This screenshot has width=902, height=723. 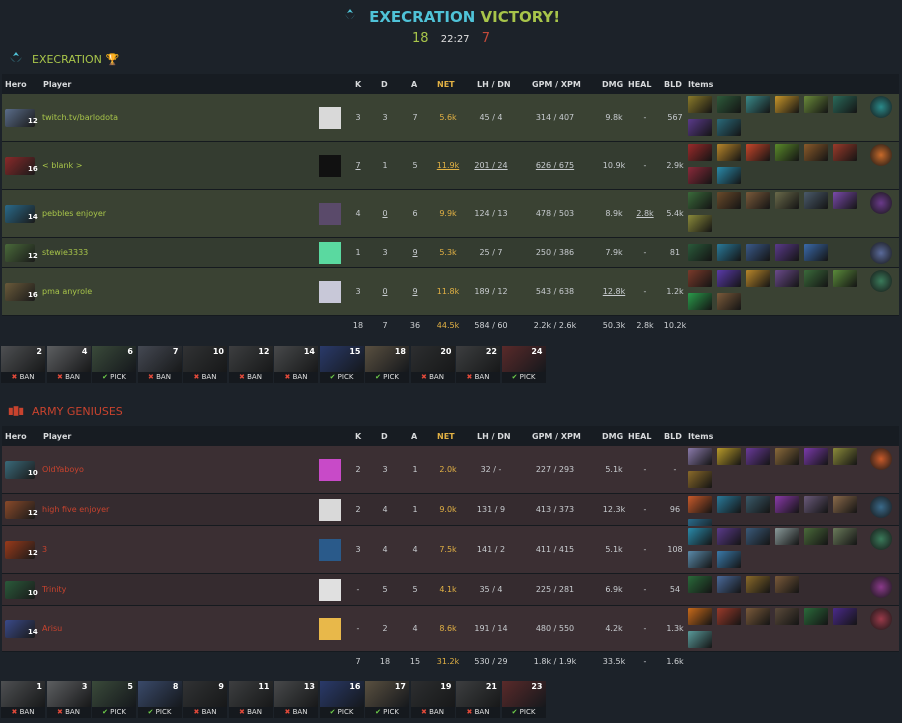 I want to click on header-player: Player, so click(x=57, y=84).